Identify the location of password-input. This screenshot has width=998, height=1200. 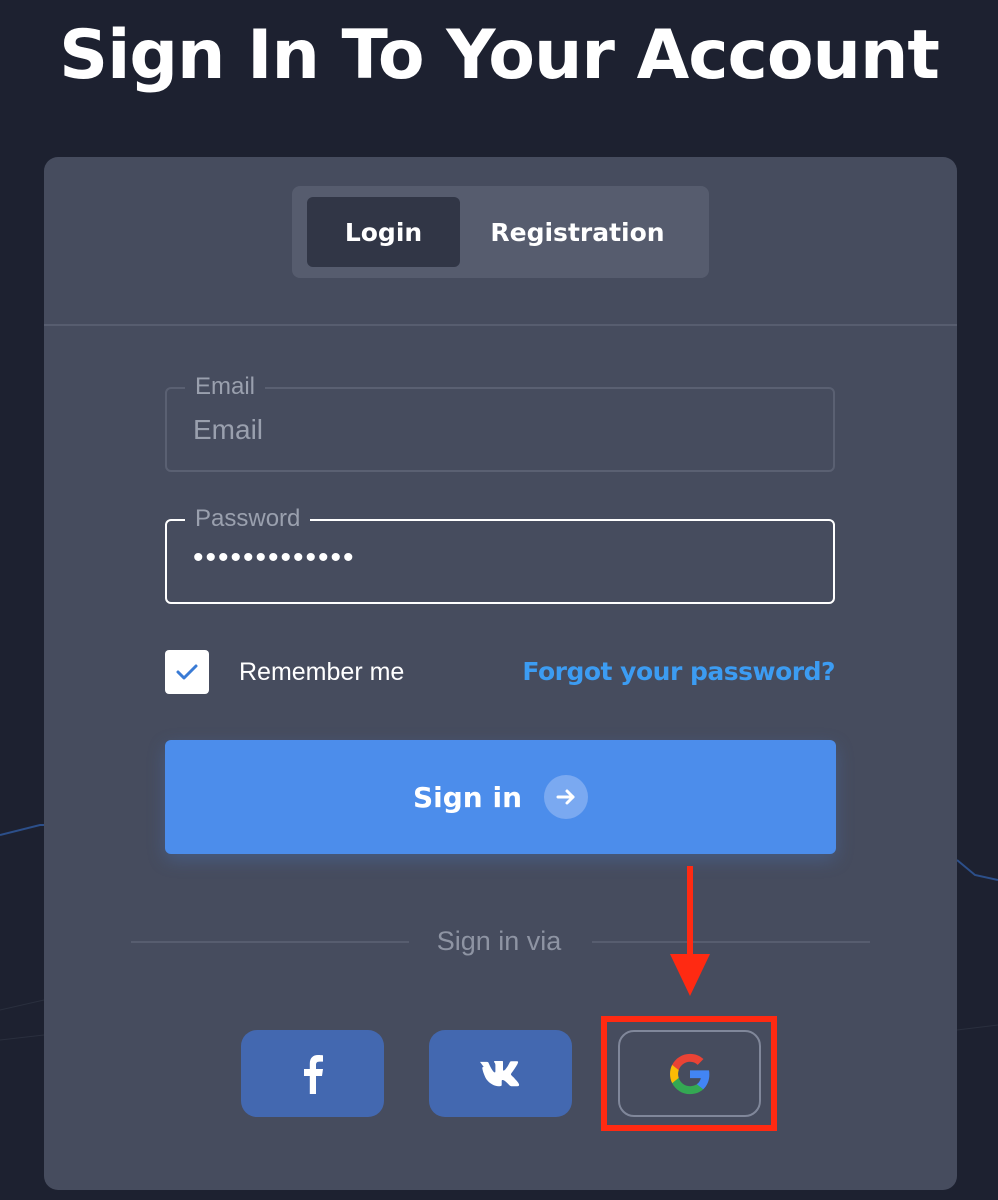
(493, 558).